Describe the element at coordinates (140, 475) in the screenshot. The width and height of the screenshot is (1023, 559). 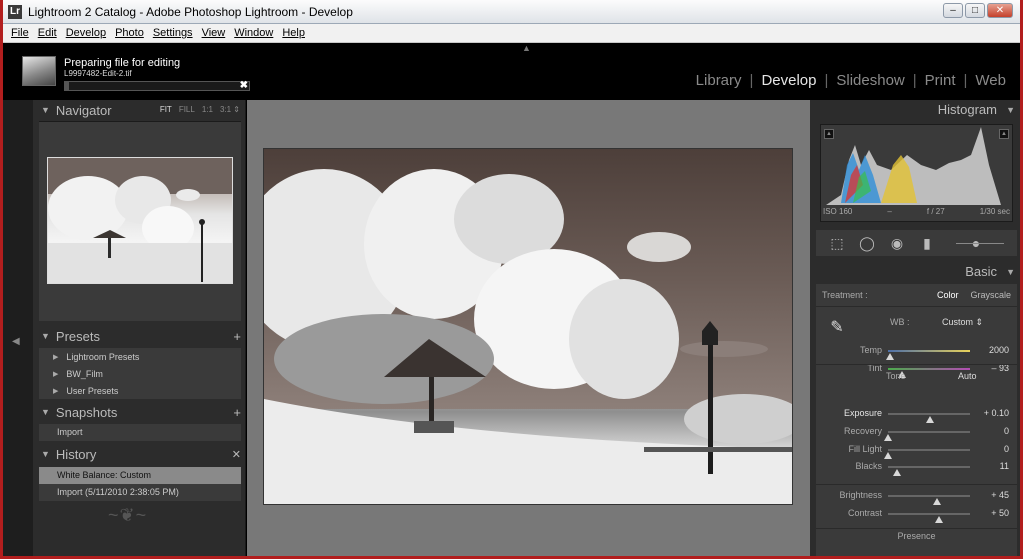
I see `history-item-selected: White Balance: Custom` at that location.